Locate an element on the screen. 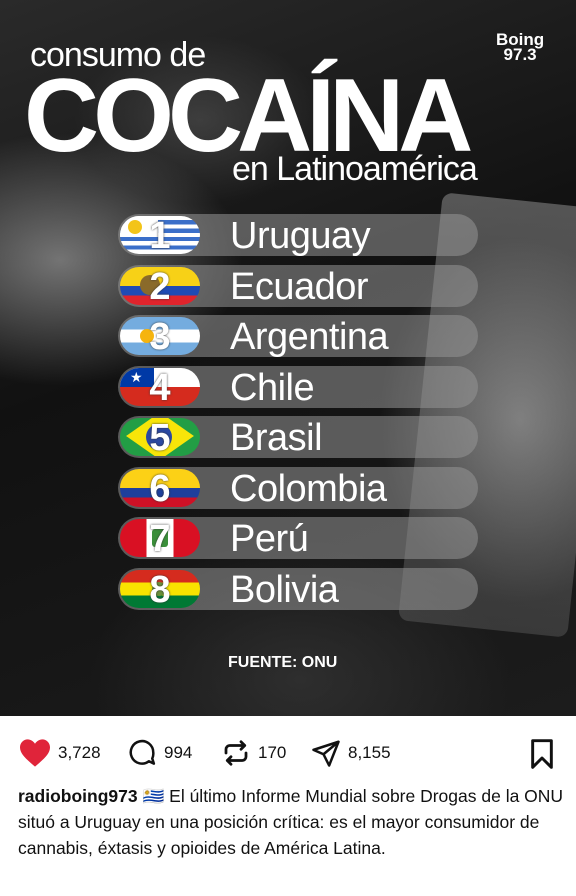  source-label: FUENTE: ONU is located at coordinates (283, 662).